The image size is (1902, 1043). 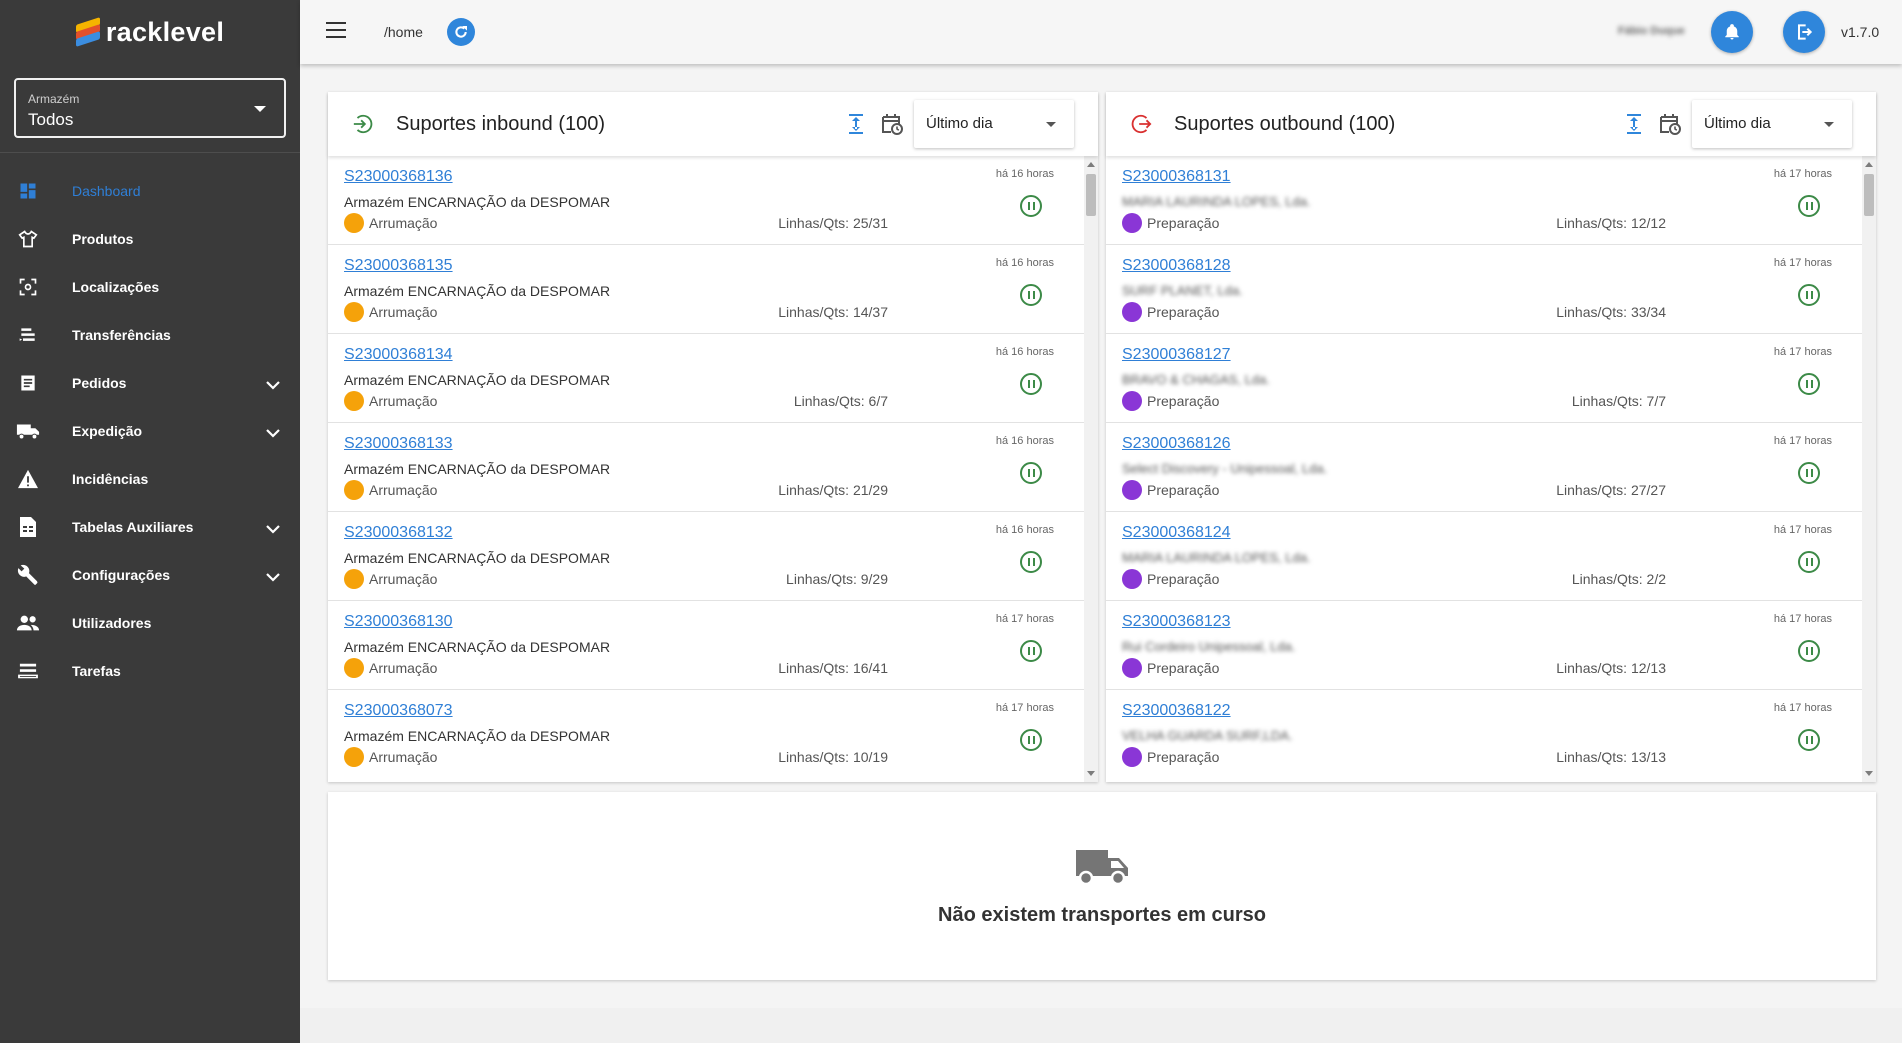 What do you see at coordinates (1285, 123) in the screenshot?
I see `outbound-panel-title: Suportes outbound (100)` at bounding box center [1285, 123].